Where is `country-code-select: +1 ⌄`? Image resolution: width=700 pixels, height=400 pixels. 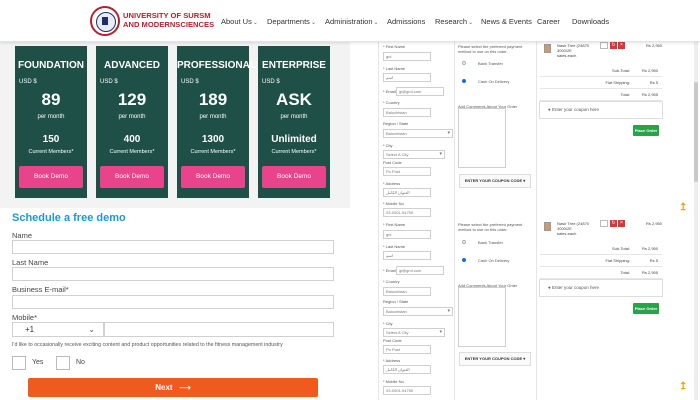
country-code-select: +1 ⌄ is located at coordinates (58, 329).